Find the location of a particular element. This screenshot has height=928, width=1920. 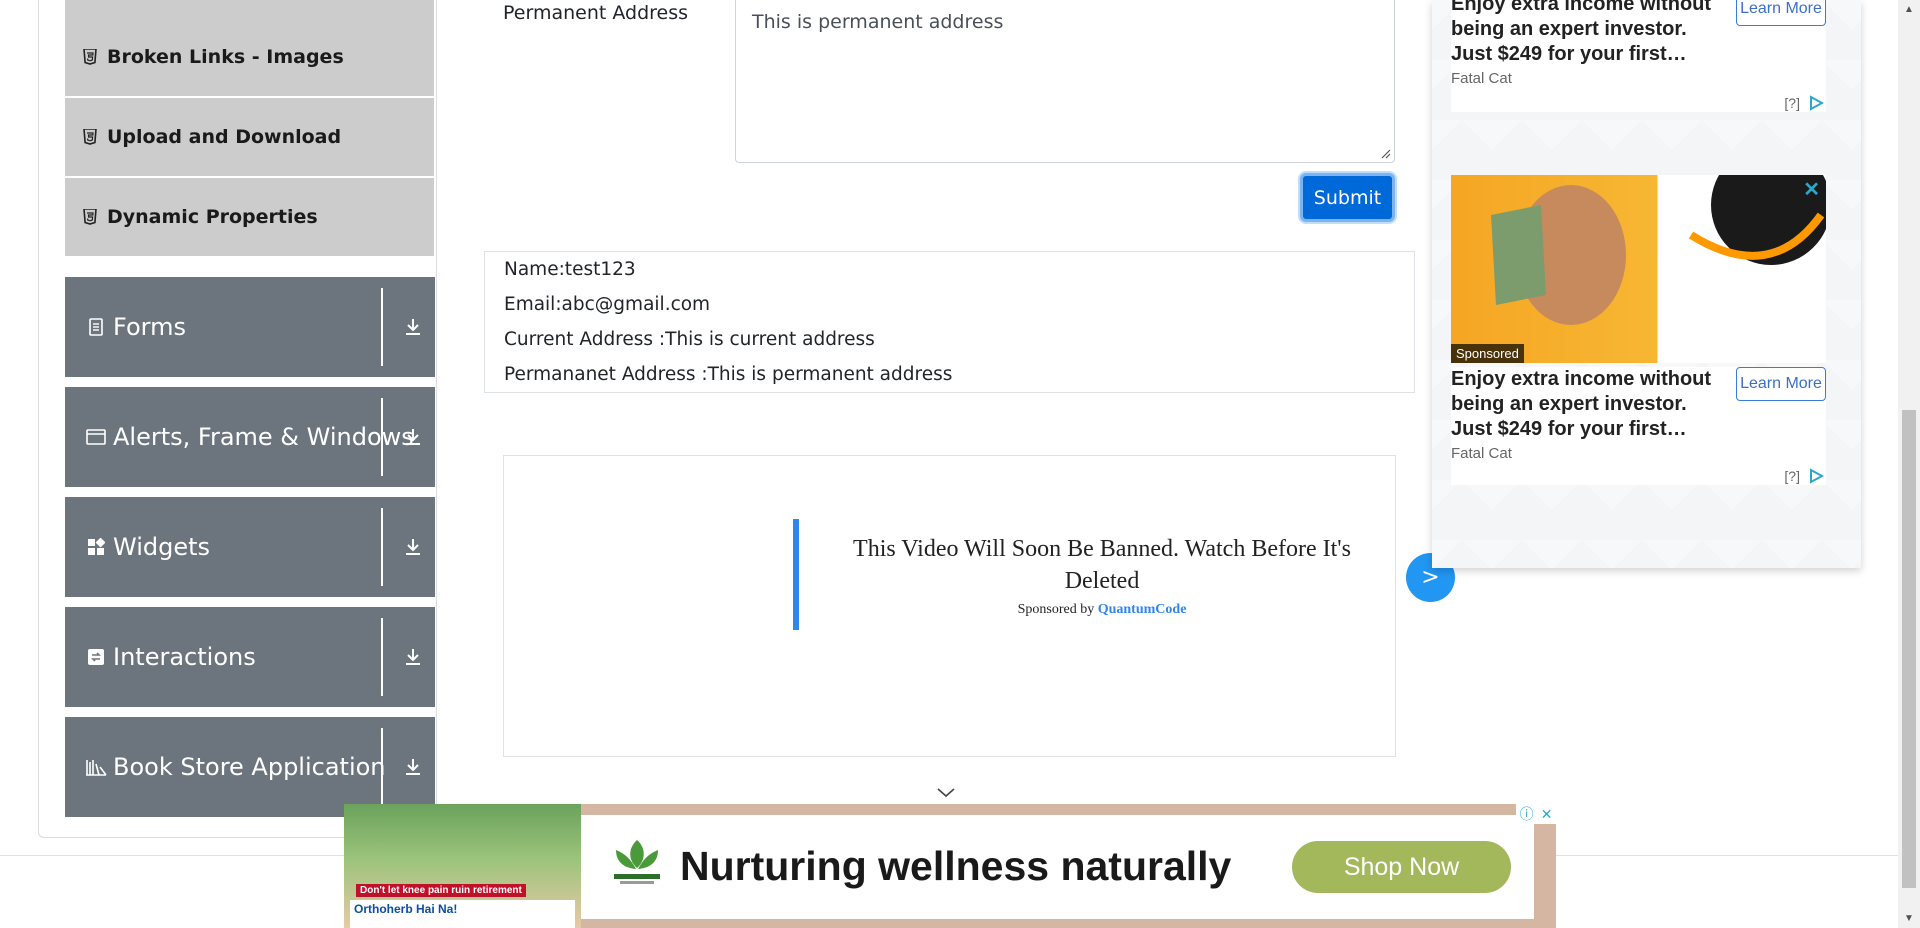

banner-controls: ⓘ ✕ is located at coordinates (1536, 814).